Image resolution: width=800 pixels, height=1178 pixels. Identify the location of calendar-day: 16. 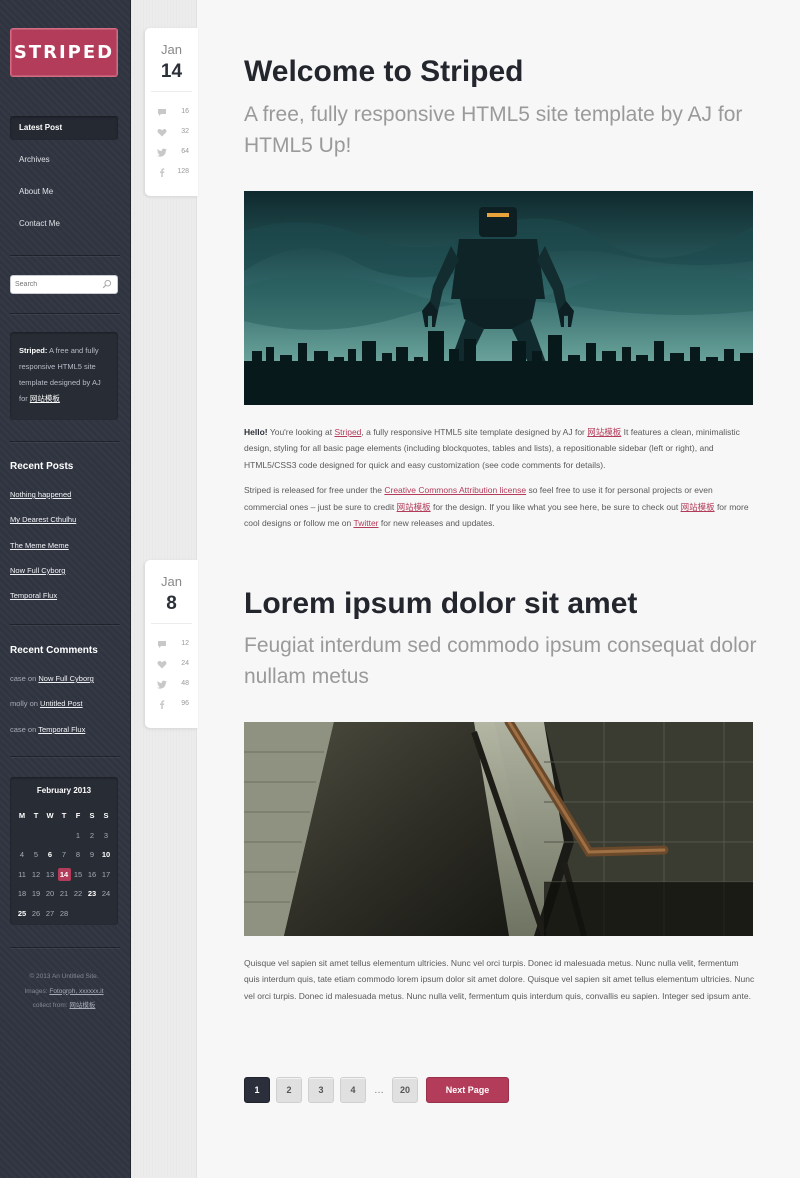
(92, 874).